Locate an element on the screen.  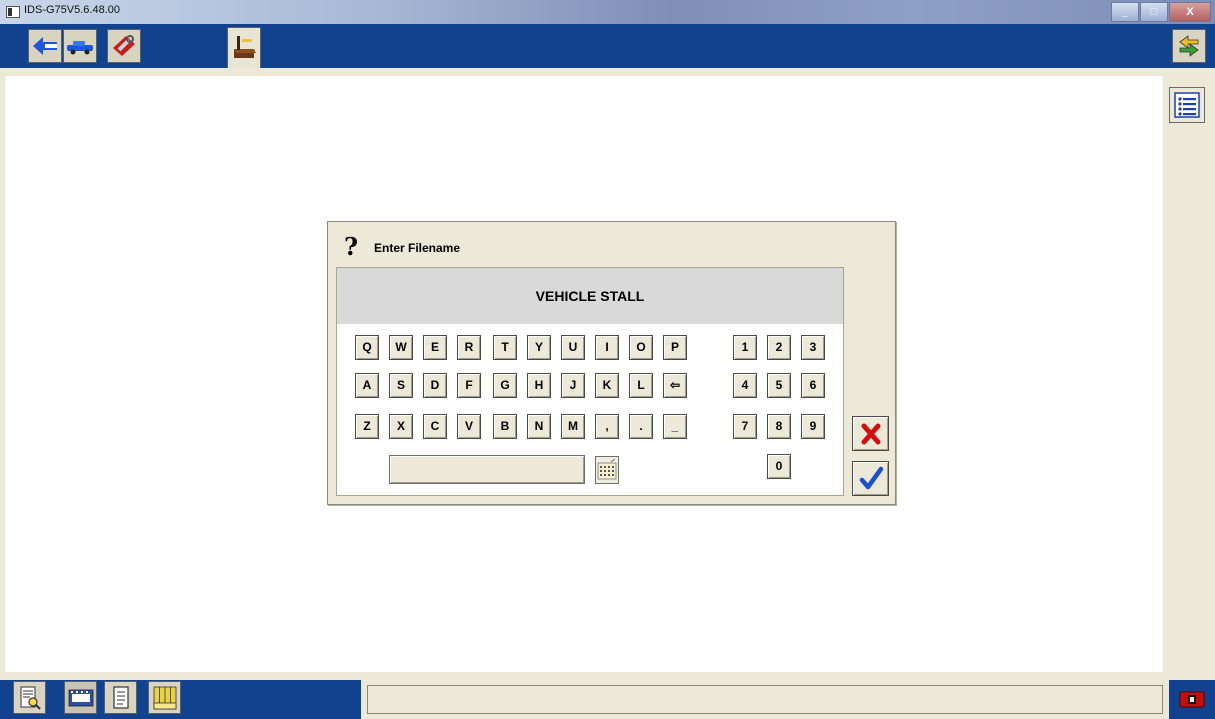
keyboard-icon is located at coordinates (607, 469).